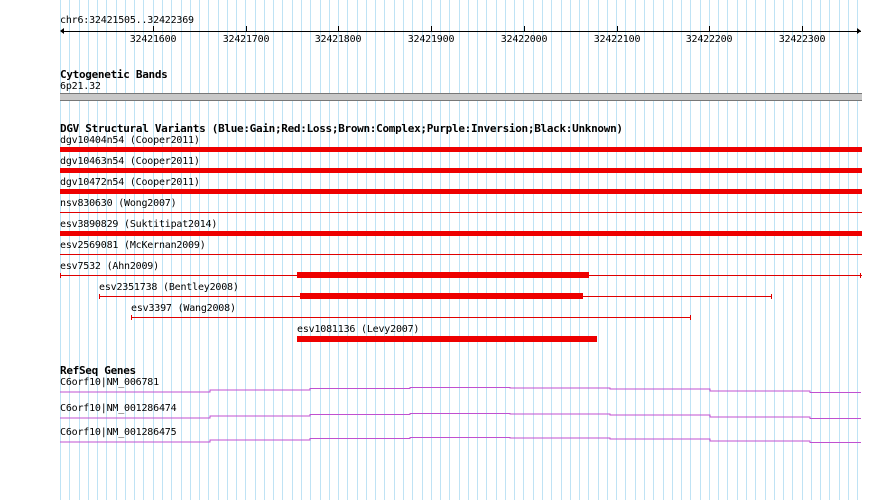  I want to click on gene-models, so click(460, 415).